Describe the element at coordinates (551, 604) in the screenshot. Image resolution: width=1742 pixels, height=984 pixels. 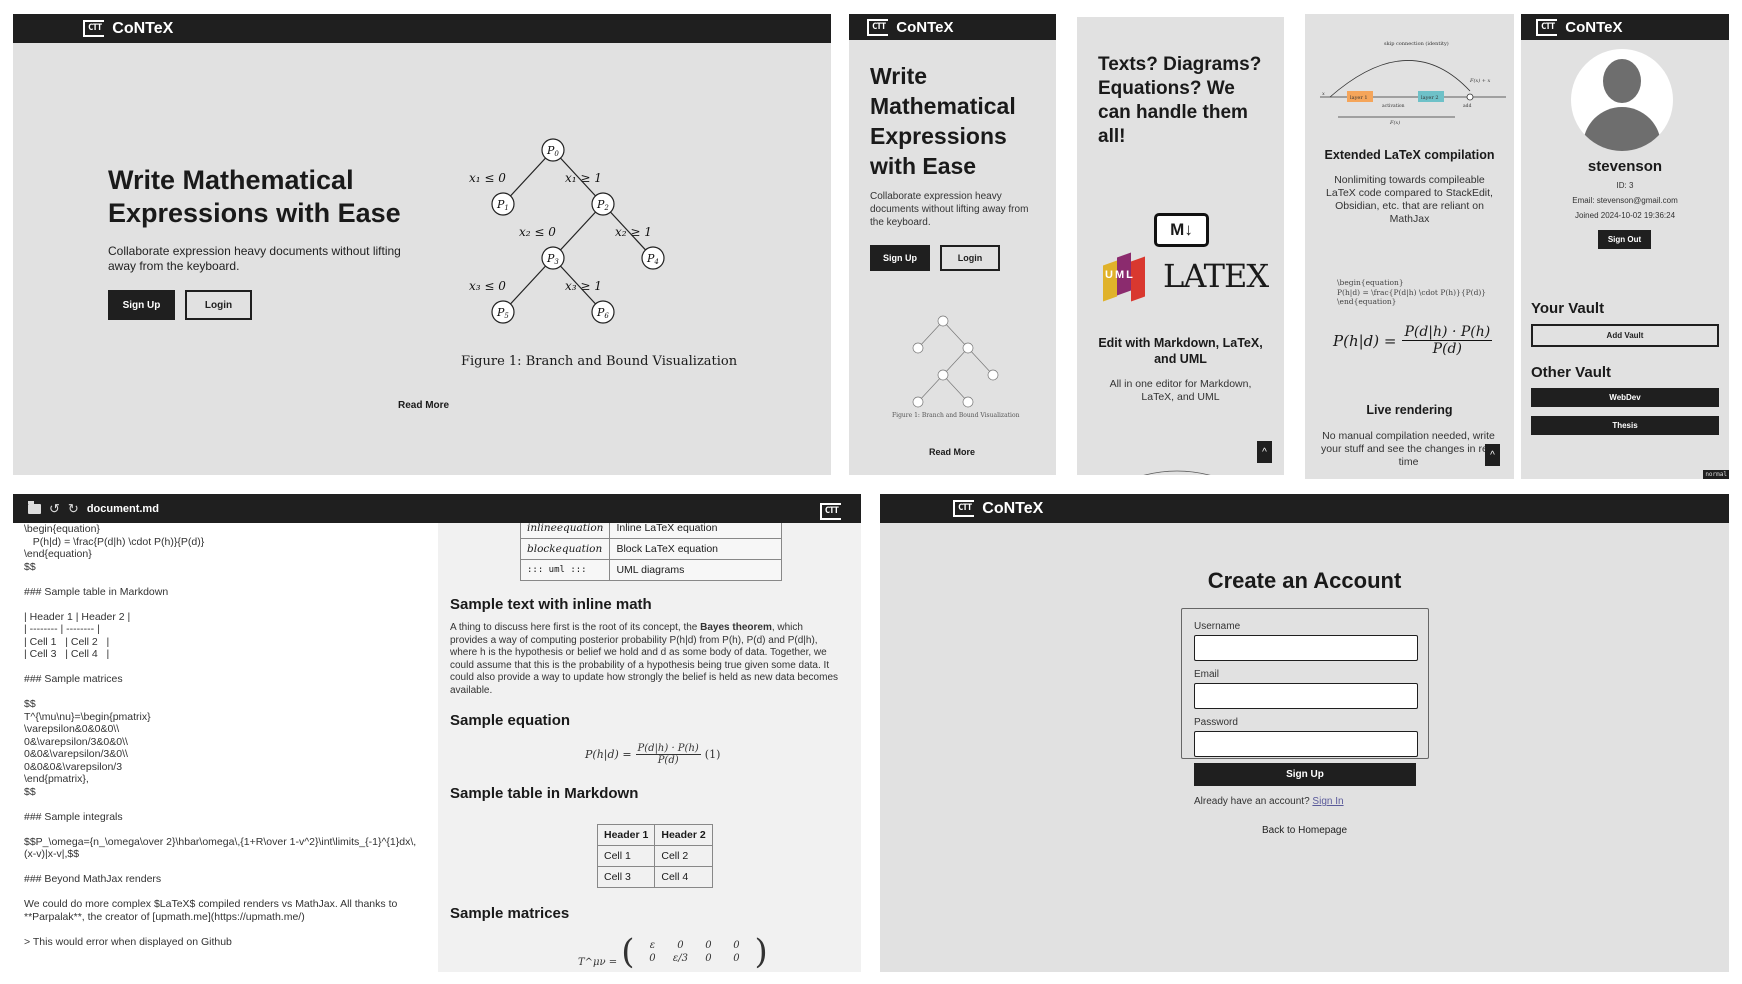
I see `heading-inline-math: Sample text with inline math` at that location.